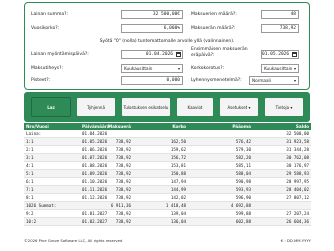 The image size is (334, 251). Describe the element at coordinates (120, 205) in the screenshot. I see `table-cell: 6 911,36` at that location.